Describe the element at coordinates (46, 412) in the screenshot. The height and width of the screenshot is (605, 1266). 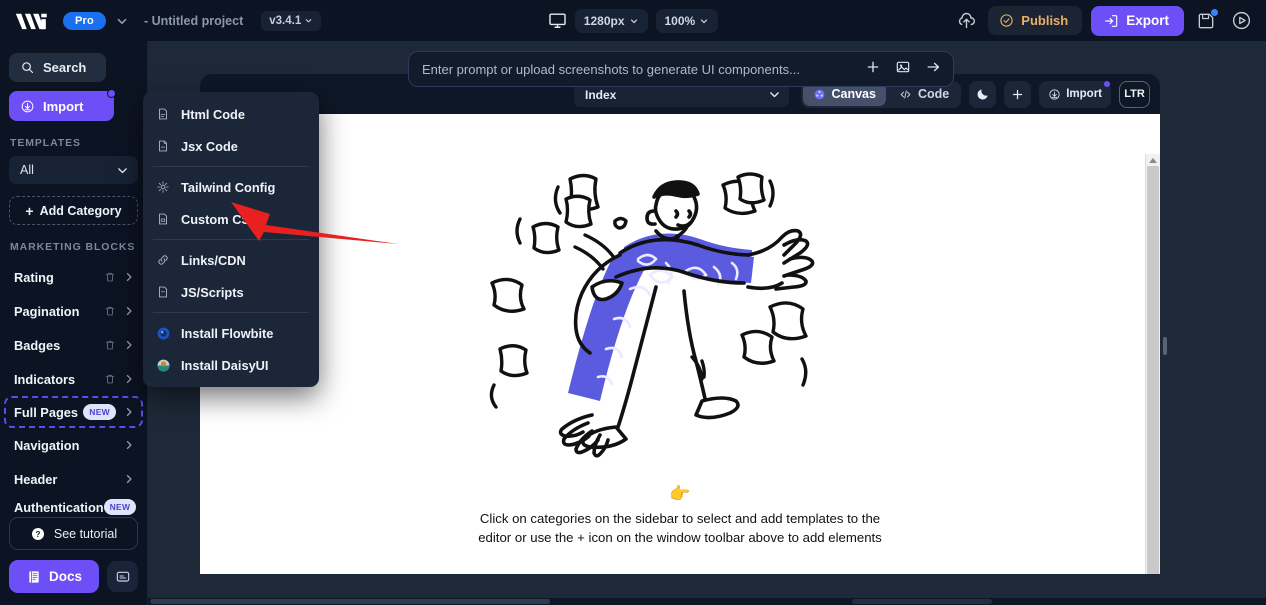
I see `block-label: Full Pages` at that location.